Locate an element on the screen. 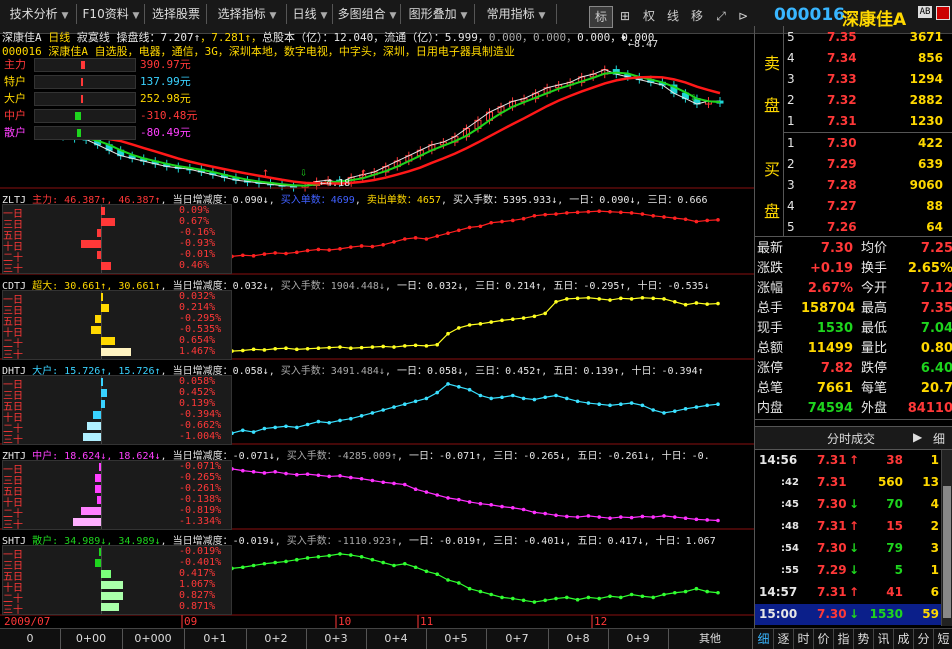 This screenshot has width=952, height=649. tick-count: 6 is located at coordinates (934, 592).